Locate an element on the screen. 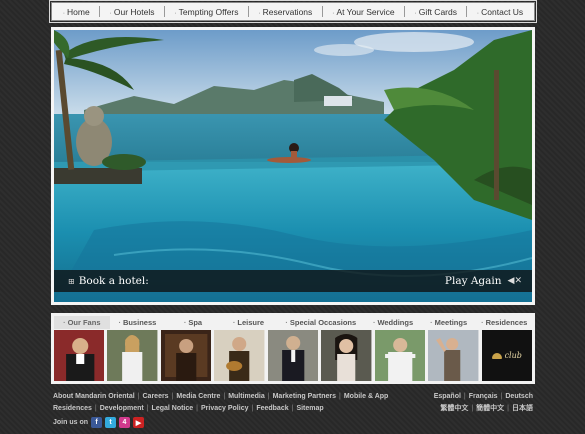 The width and height of the screenshot is (585, 434). lang-simplified-chinese: 簡體中文 is located at coordinates (490, 408).